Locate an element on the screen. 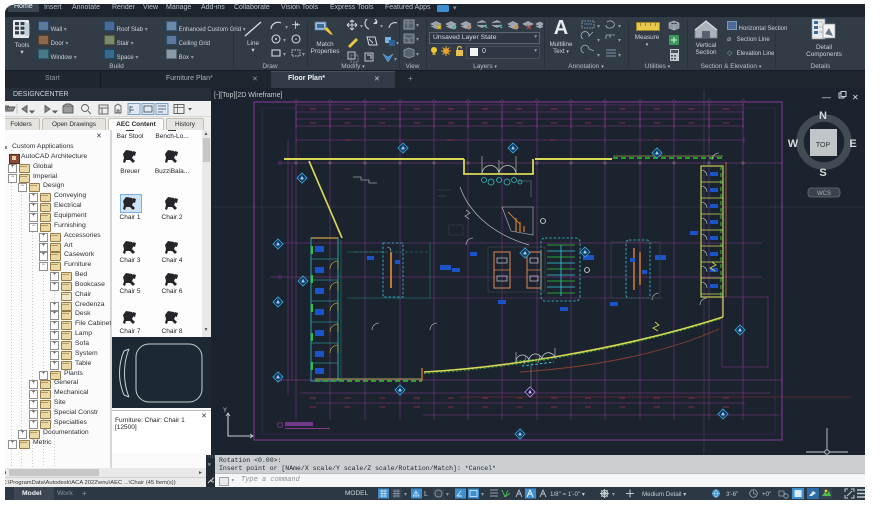  svg-text: WCS is located at coordinates (824, 194).